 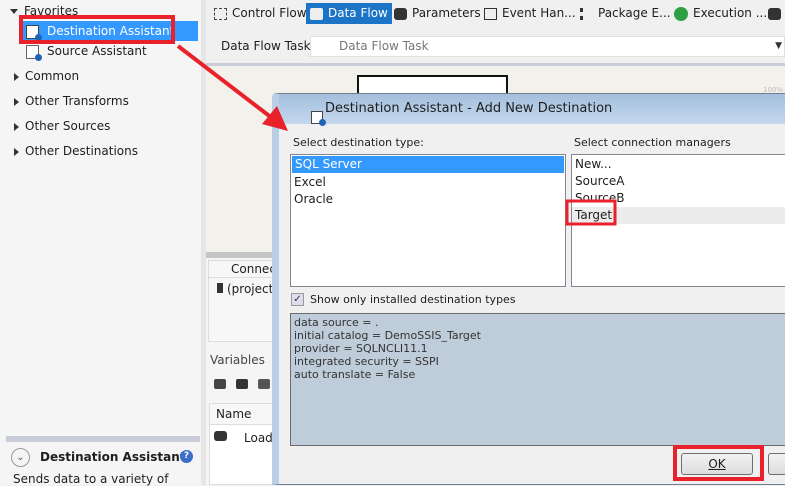 What do you see at coordinates (91, 479) in the screenshot?
I see `info-description: Sends data to a variety of` at bounding box center [91, 479].